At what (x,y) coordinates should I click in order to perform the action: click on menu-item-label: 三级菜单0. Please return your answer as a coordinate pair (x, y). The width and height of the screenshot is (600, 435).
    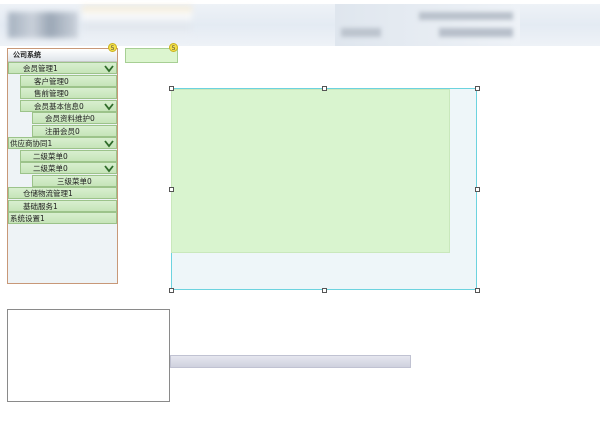
    Looking at the image, I should click on (74, 181).